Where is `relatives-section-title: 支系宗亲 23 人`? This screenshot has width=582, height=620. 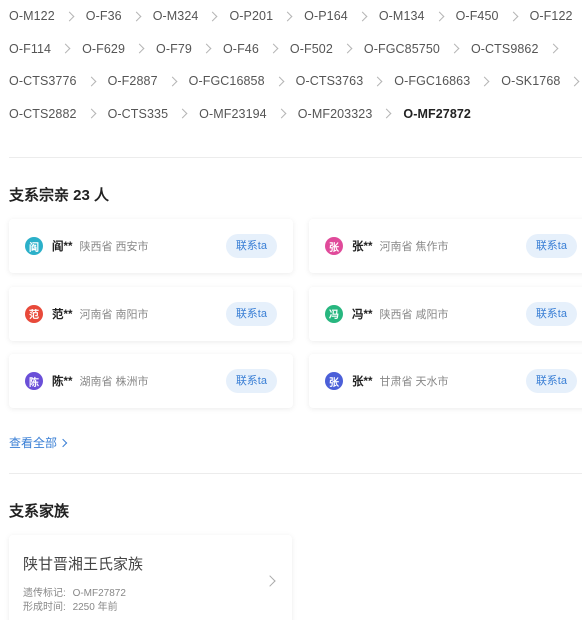 relatives-section-title: 支系宗亲 23 人 is located at coordinates (59, 195).